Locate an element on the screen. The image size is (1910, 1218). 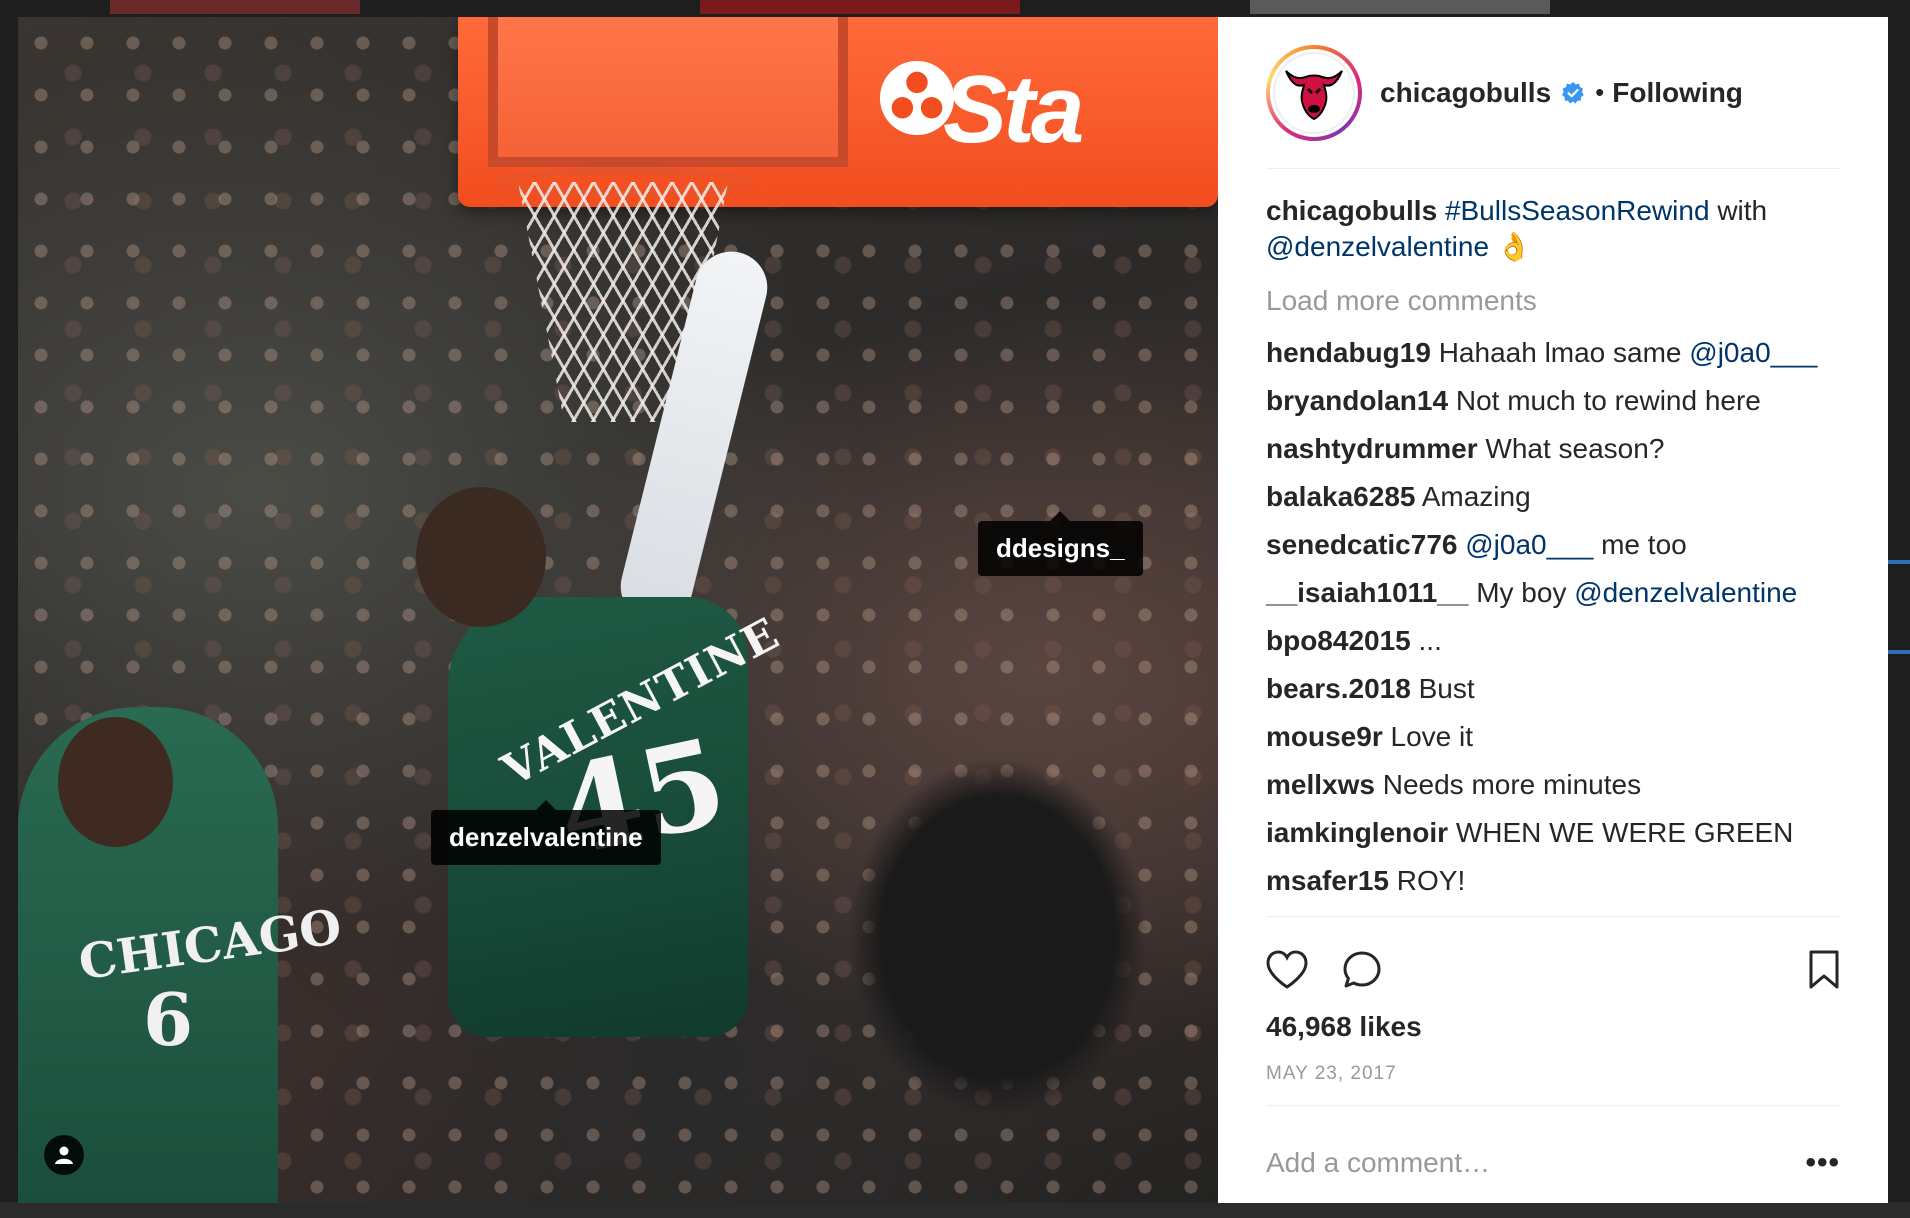
comment-row: iamkinglenoir WHEN WE WERE GREEN is located at coordinates (1553, 833).